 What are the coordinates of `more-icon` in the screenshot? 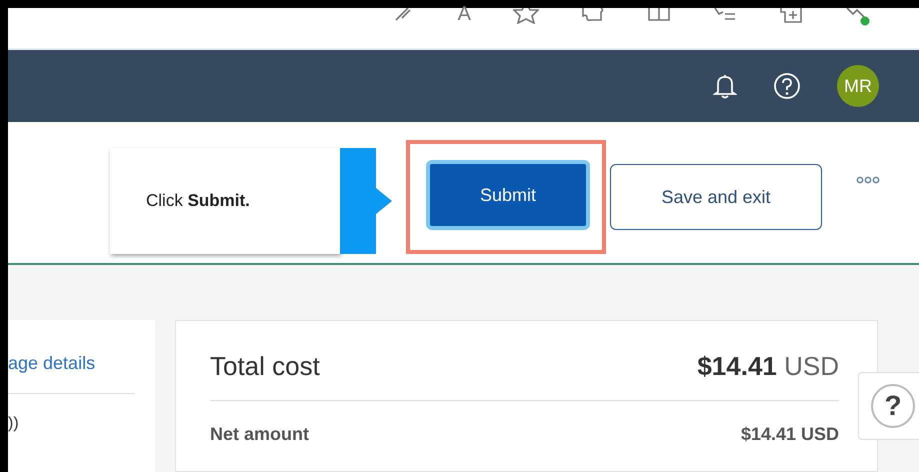 It's located at (868, 180).